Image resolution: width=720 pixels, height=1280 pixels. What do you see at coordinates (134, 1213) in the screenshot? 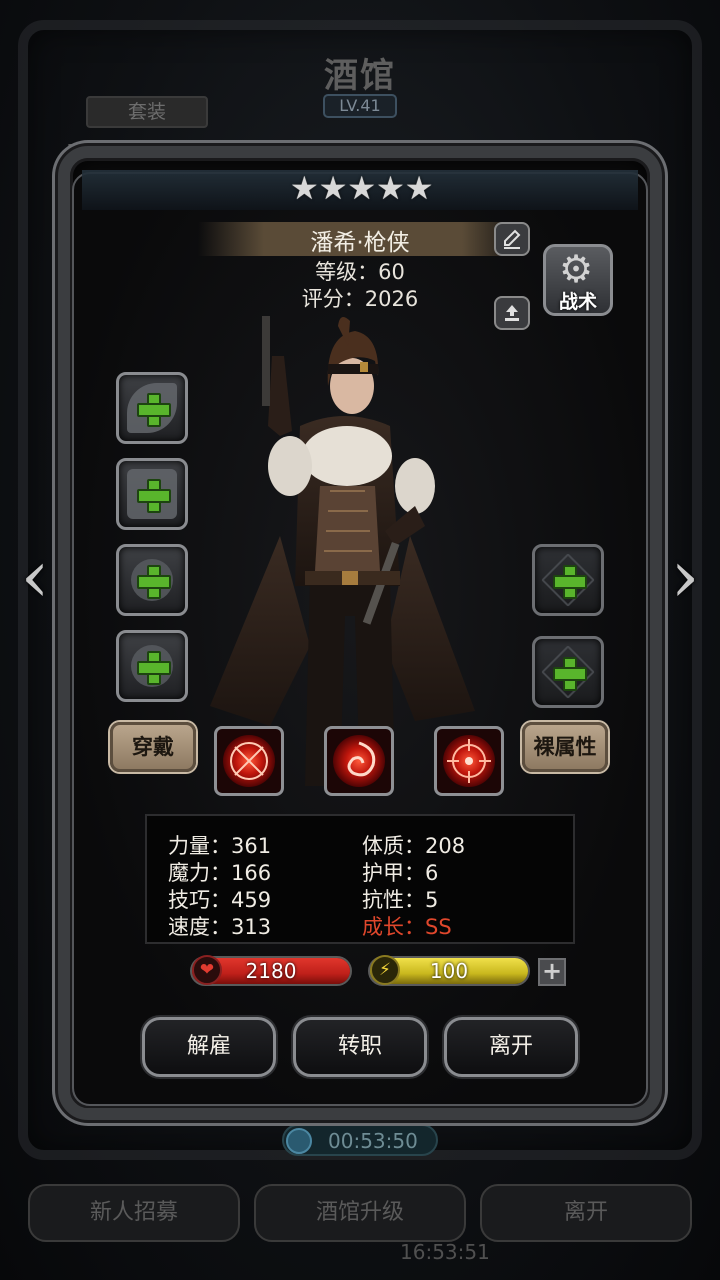
I see `recruit-button: 新人招募` at bounding box center [134, 1213].